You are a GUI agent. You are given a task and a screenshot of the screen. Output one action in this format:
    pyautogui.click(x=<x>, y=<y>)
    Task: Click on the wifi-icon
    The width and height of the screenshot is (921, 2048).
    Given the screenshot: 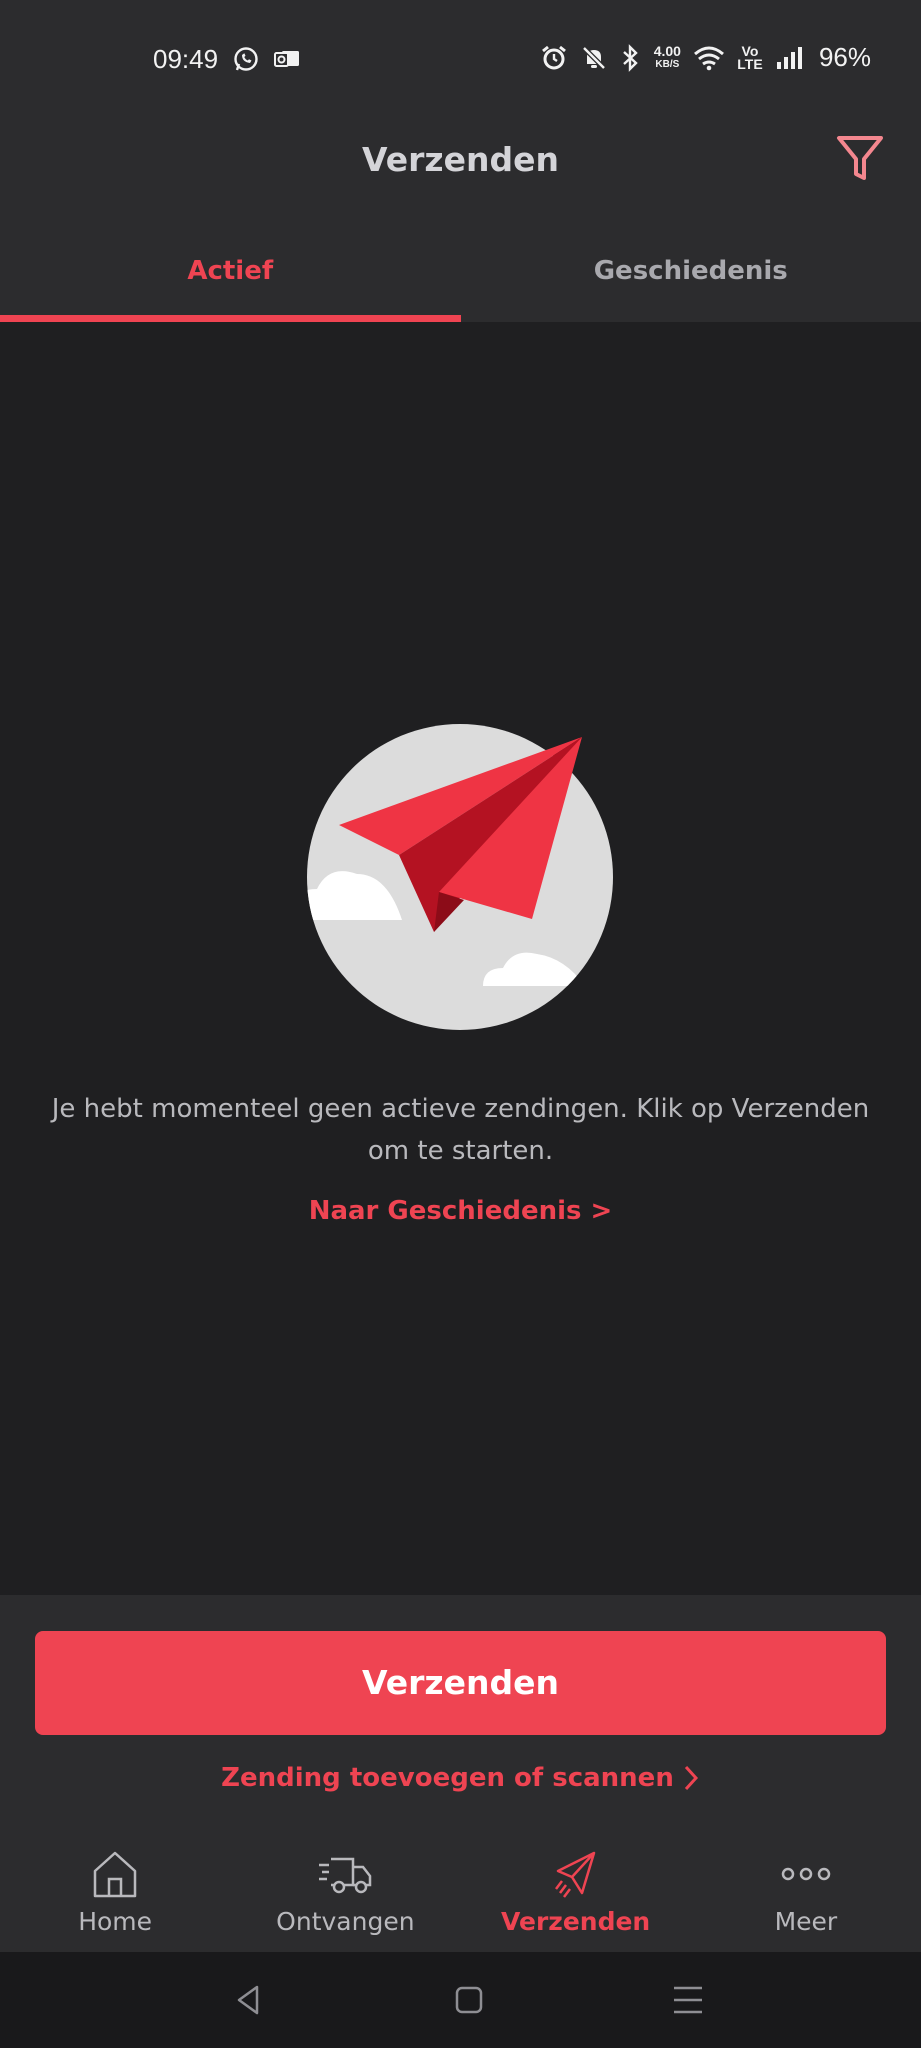 What is the action you would take?
    pyautogui.click(x=708, y=58)
    